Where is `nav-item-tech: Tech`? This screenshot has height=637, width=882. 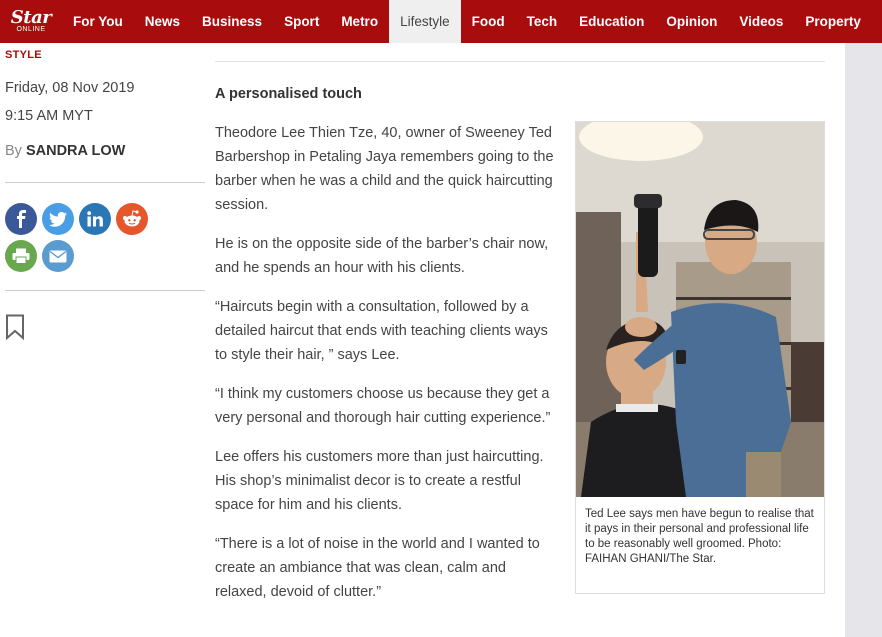
nav-item-tech: Tech is located at coordinates (542, 21).